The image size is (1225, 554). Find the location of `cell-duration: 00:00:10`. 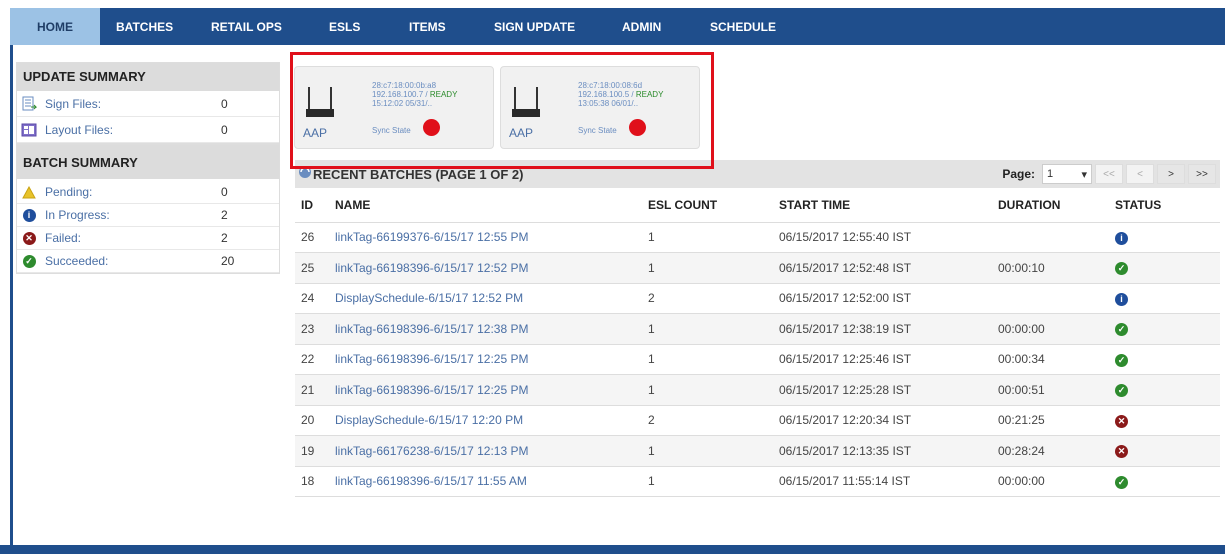

cell-duration: 00:00:10 is located at coordinates (1050, 268).